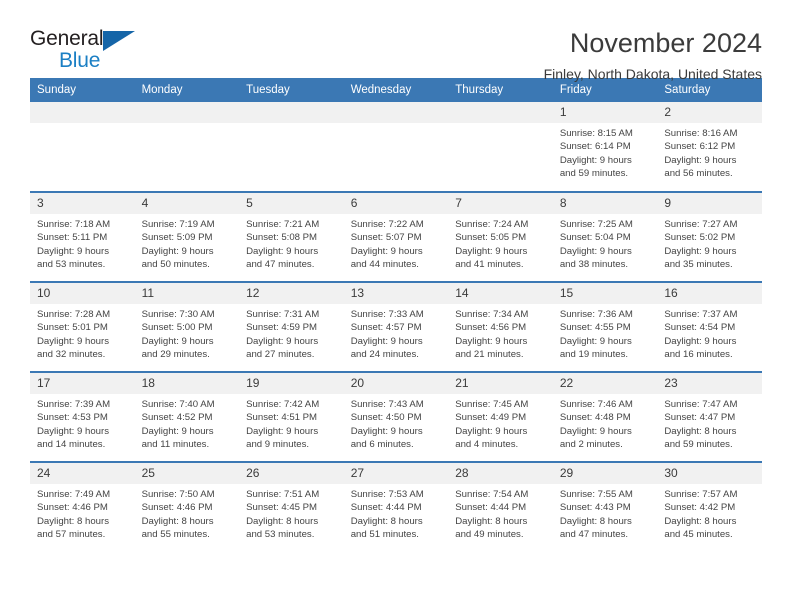  What do you see at coordinates (82, 203) in the screenshot?
I see `day-number: 3` at bounding box center [82, 203].